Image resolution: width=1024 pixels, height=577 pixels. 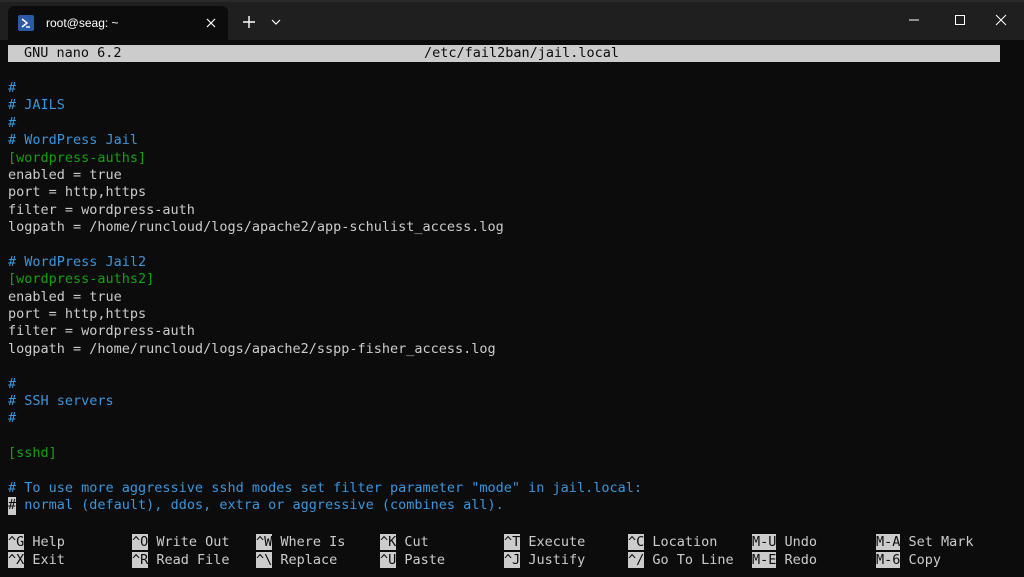 I want to click on chevron-down-icon, so click(x=276, y=22).